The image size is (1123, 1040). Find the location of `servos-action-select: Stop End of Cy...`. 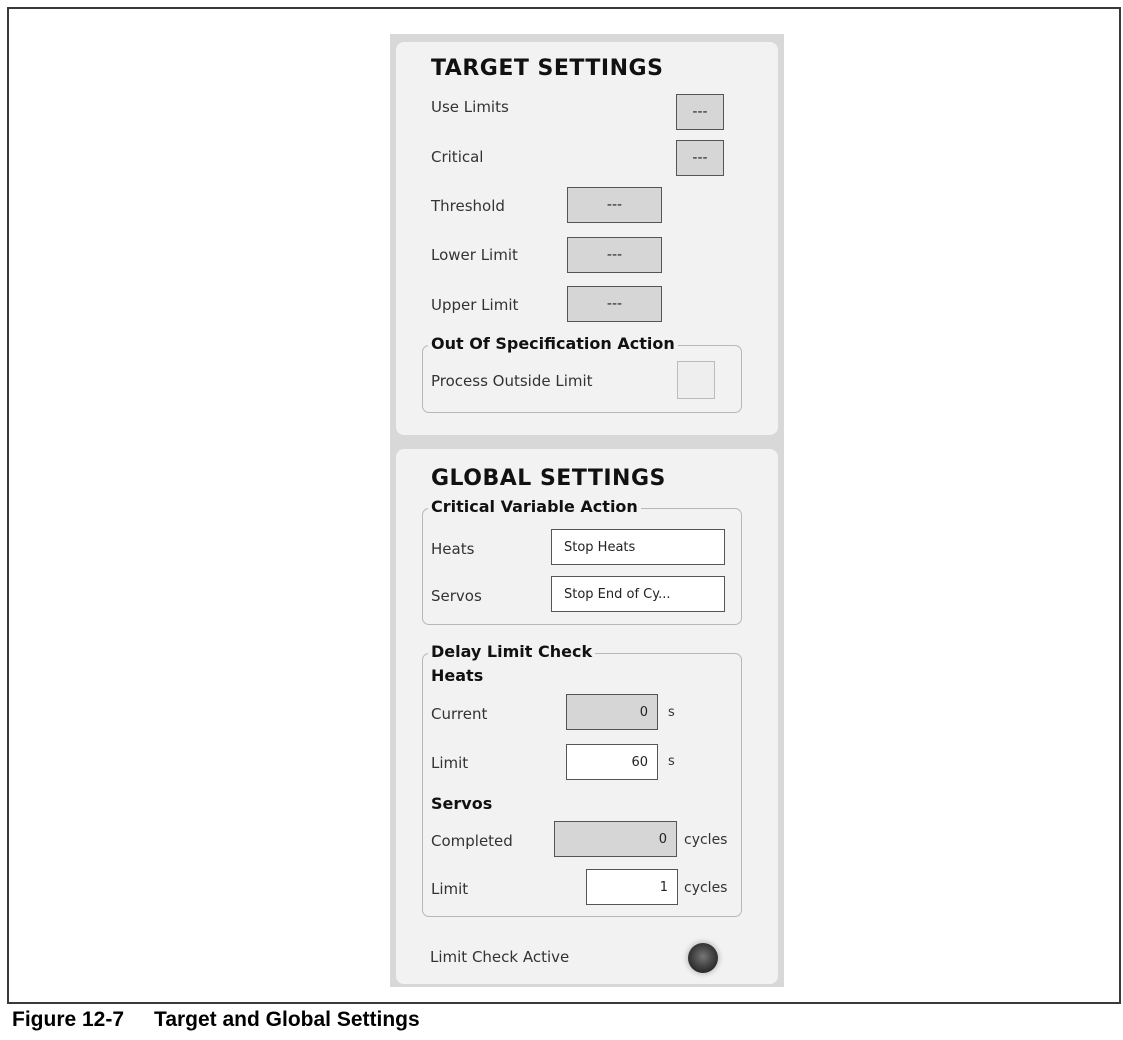

servos-action-select: Stop End of Cy... is located at coordinates (638, 594).